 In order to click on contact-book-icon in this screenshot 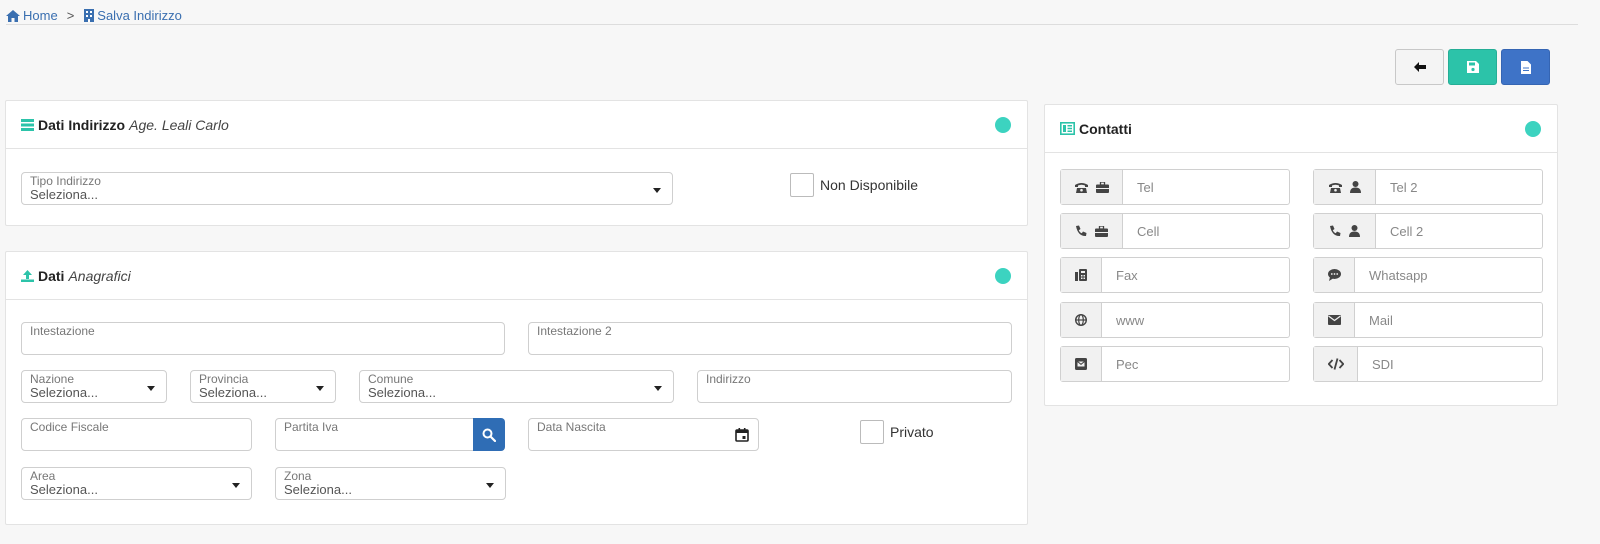, I will do `click(1067, 128)`.